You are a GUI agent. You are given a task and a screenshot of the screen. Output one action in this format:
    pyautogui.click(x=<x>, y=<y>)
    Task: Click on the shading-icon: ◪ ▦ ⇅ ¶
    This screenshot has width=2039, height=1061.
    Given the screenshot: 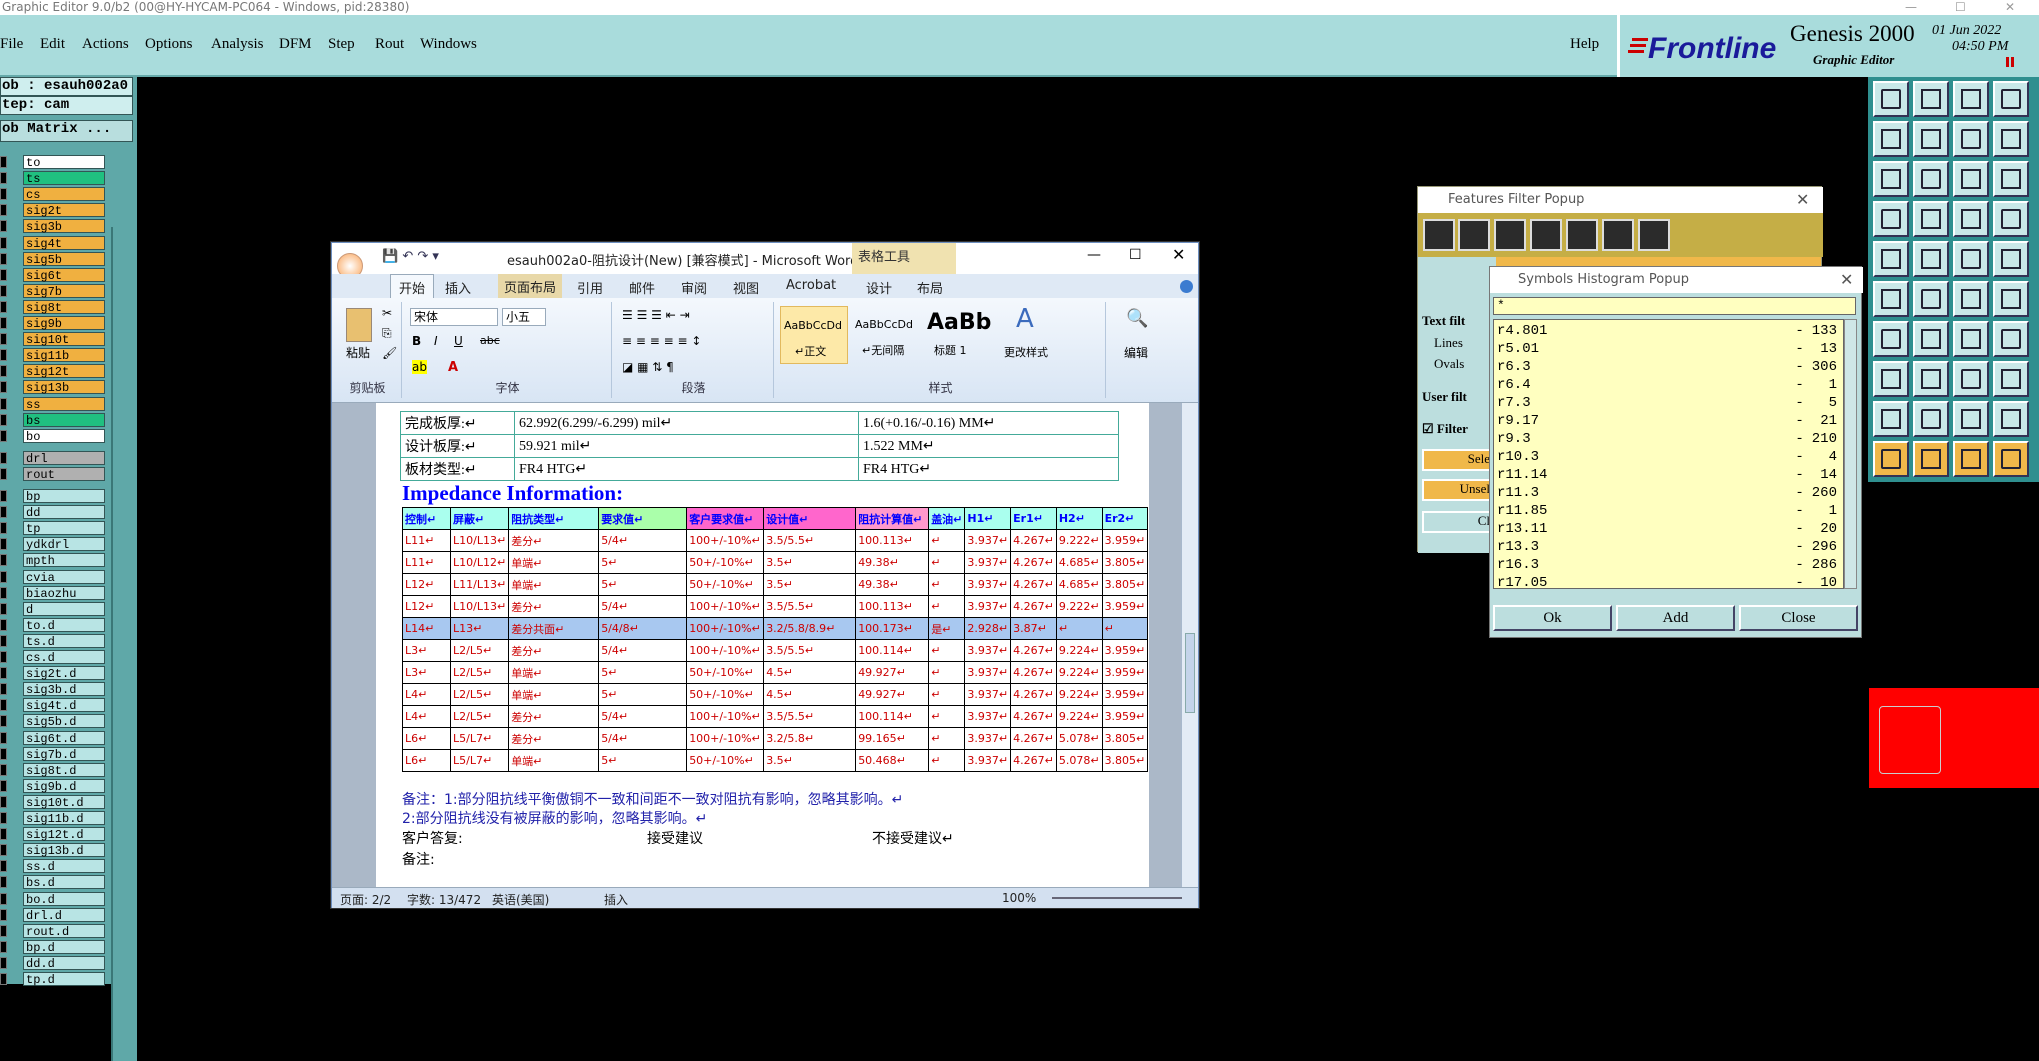 What is the action you would take?
    pyautogui.click(x=648, y=367)
    